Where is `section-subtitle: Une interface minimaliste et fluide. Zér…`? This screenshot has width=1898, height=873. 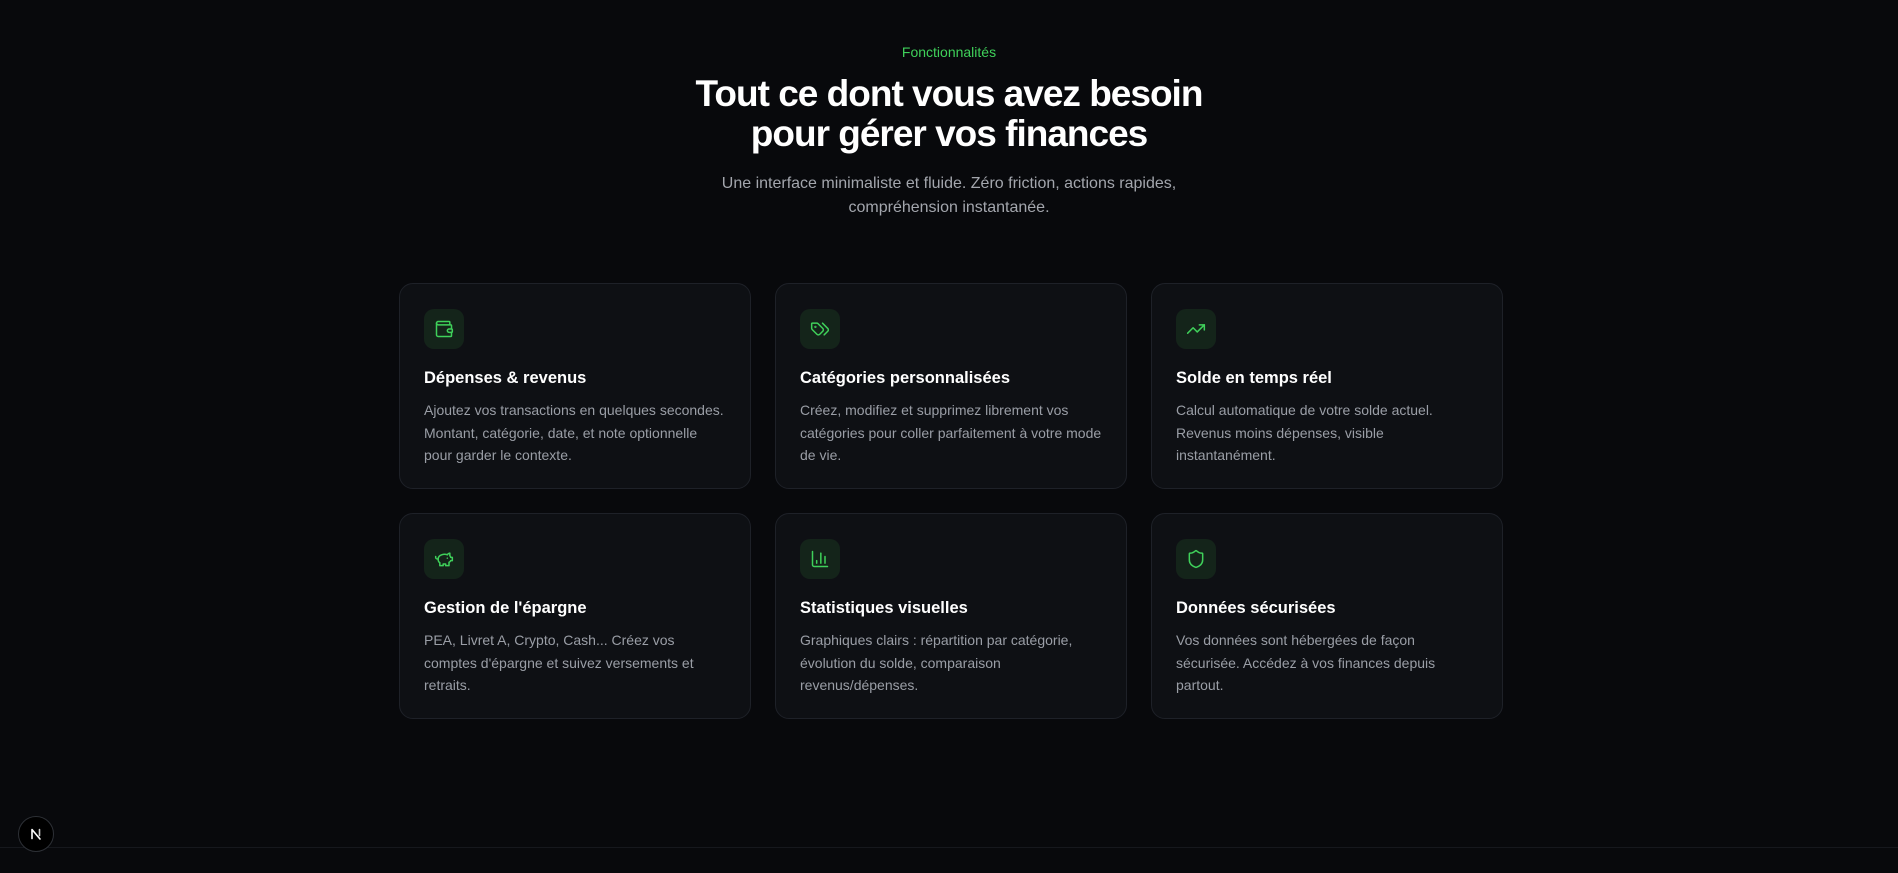
section-subtitle: Une interface minimaliste et fluide. Zér… is located at coordinates (949, 196).